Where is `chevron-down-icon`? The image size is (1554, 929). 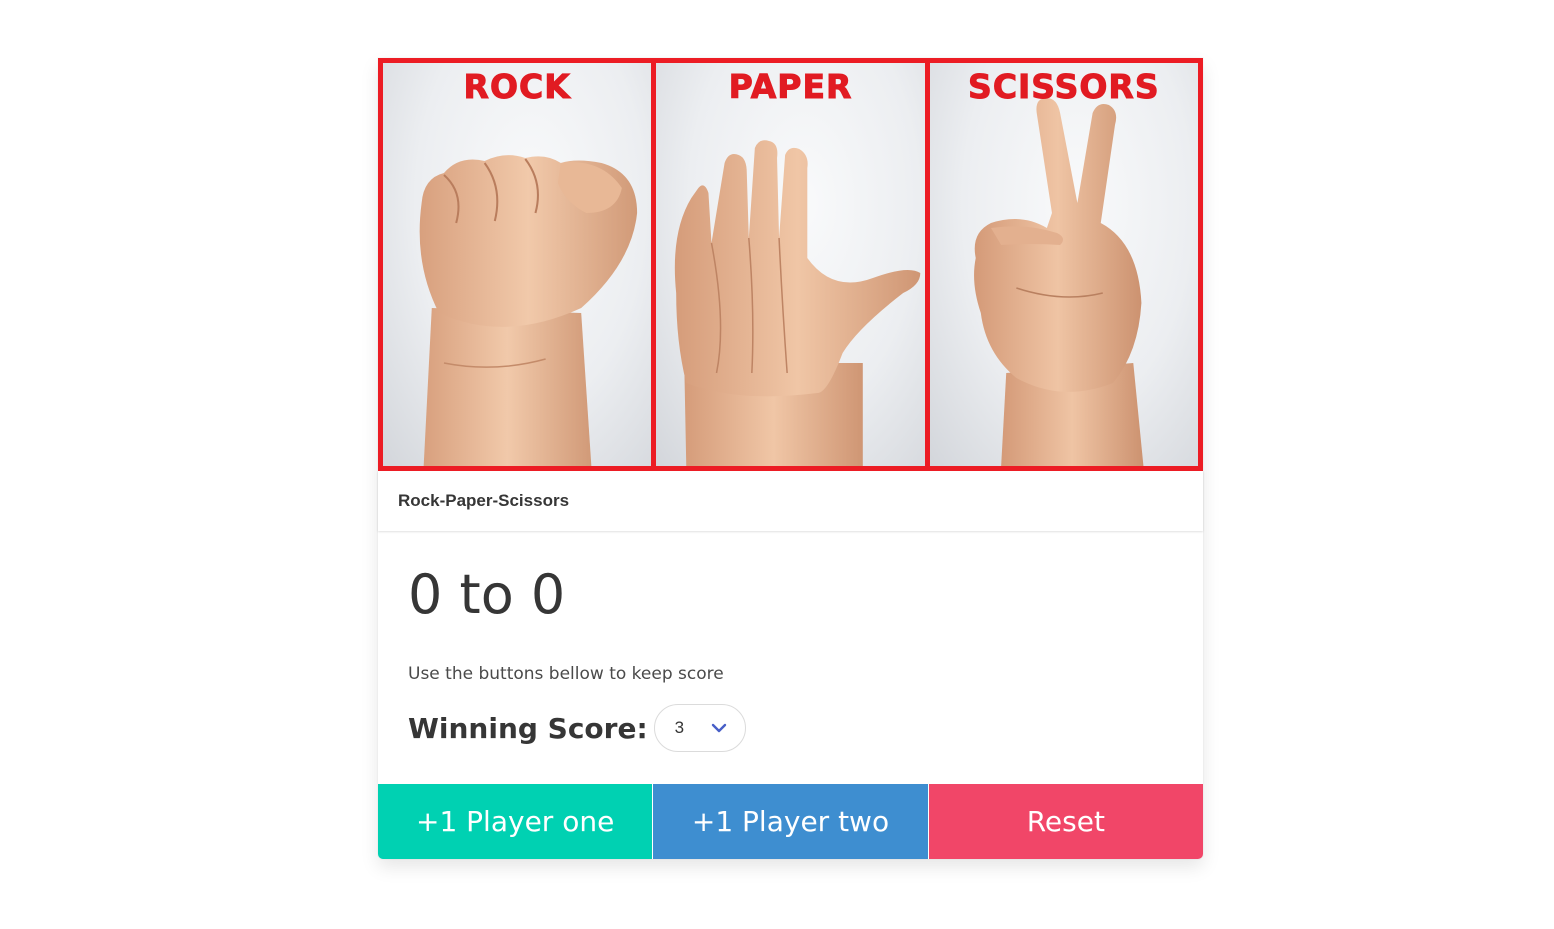 chevron-down-icon is located at coordinates (718, 728).